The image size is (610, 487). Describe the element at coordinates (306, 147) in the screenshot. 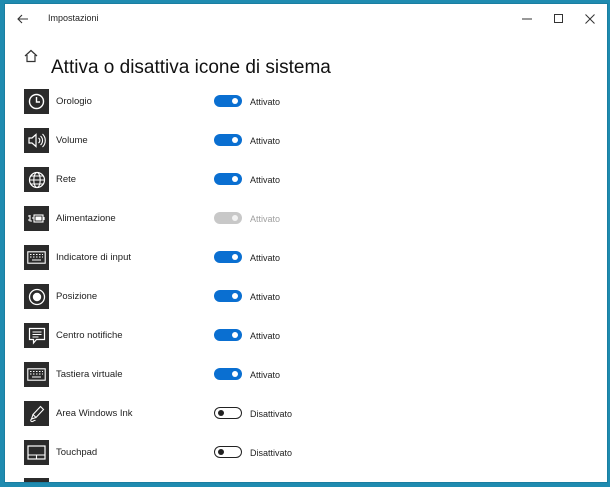

I see `setting-row-volume: Volume Attivato` at that location.